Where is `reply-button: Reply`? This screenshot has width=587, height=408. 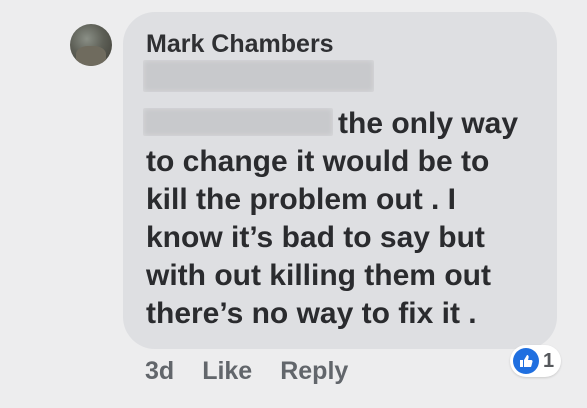
reply-button: Reply is located at coordinates (314, 371).